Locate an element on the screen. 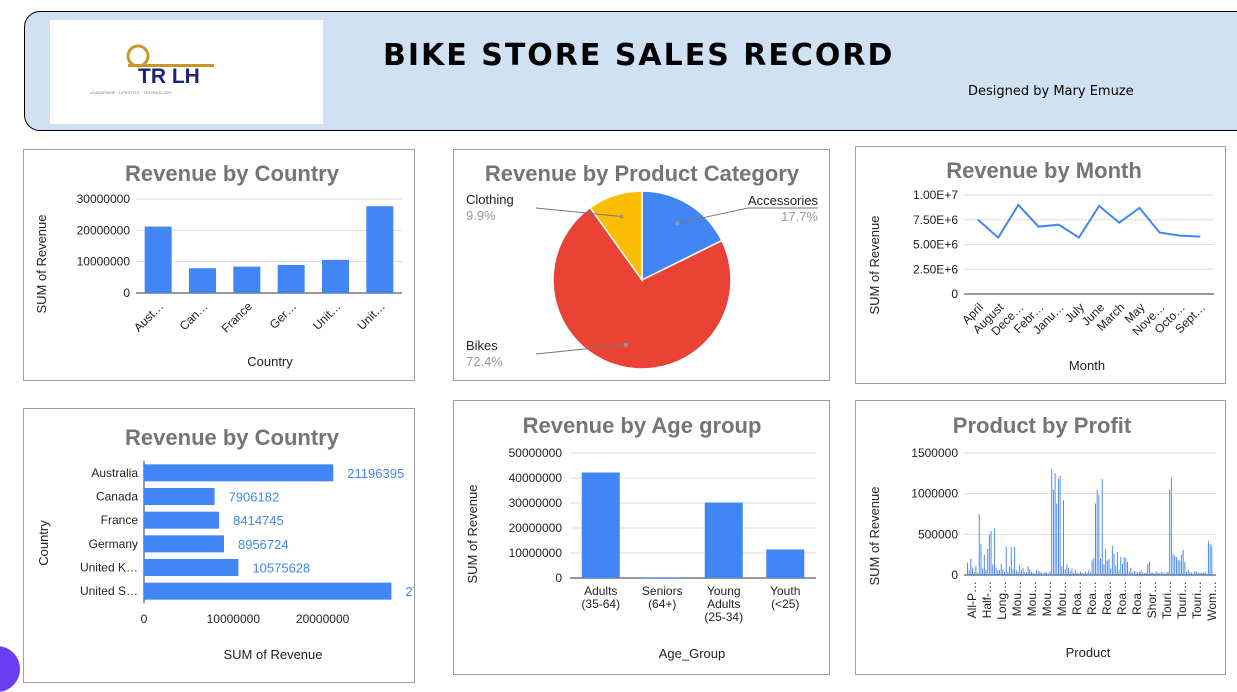 This screenshot has width=1237, height=692. y-tick-label: 7.50E+6 is located at coordinates (935, 220).